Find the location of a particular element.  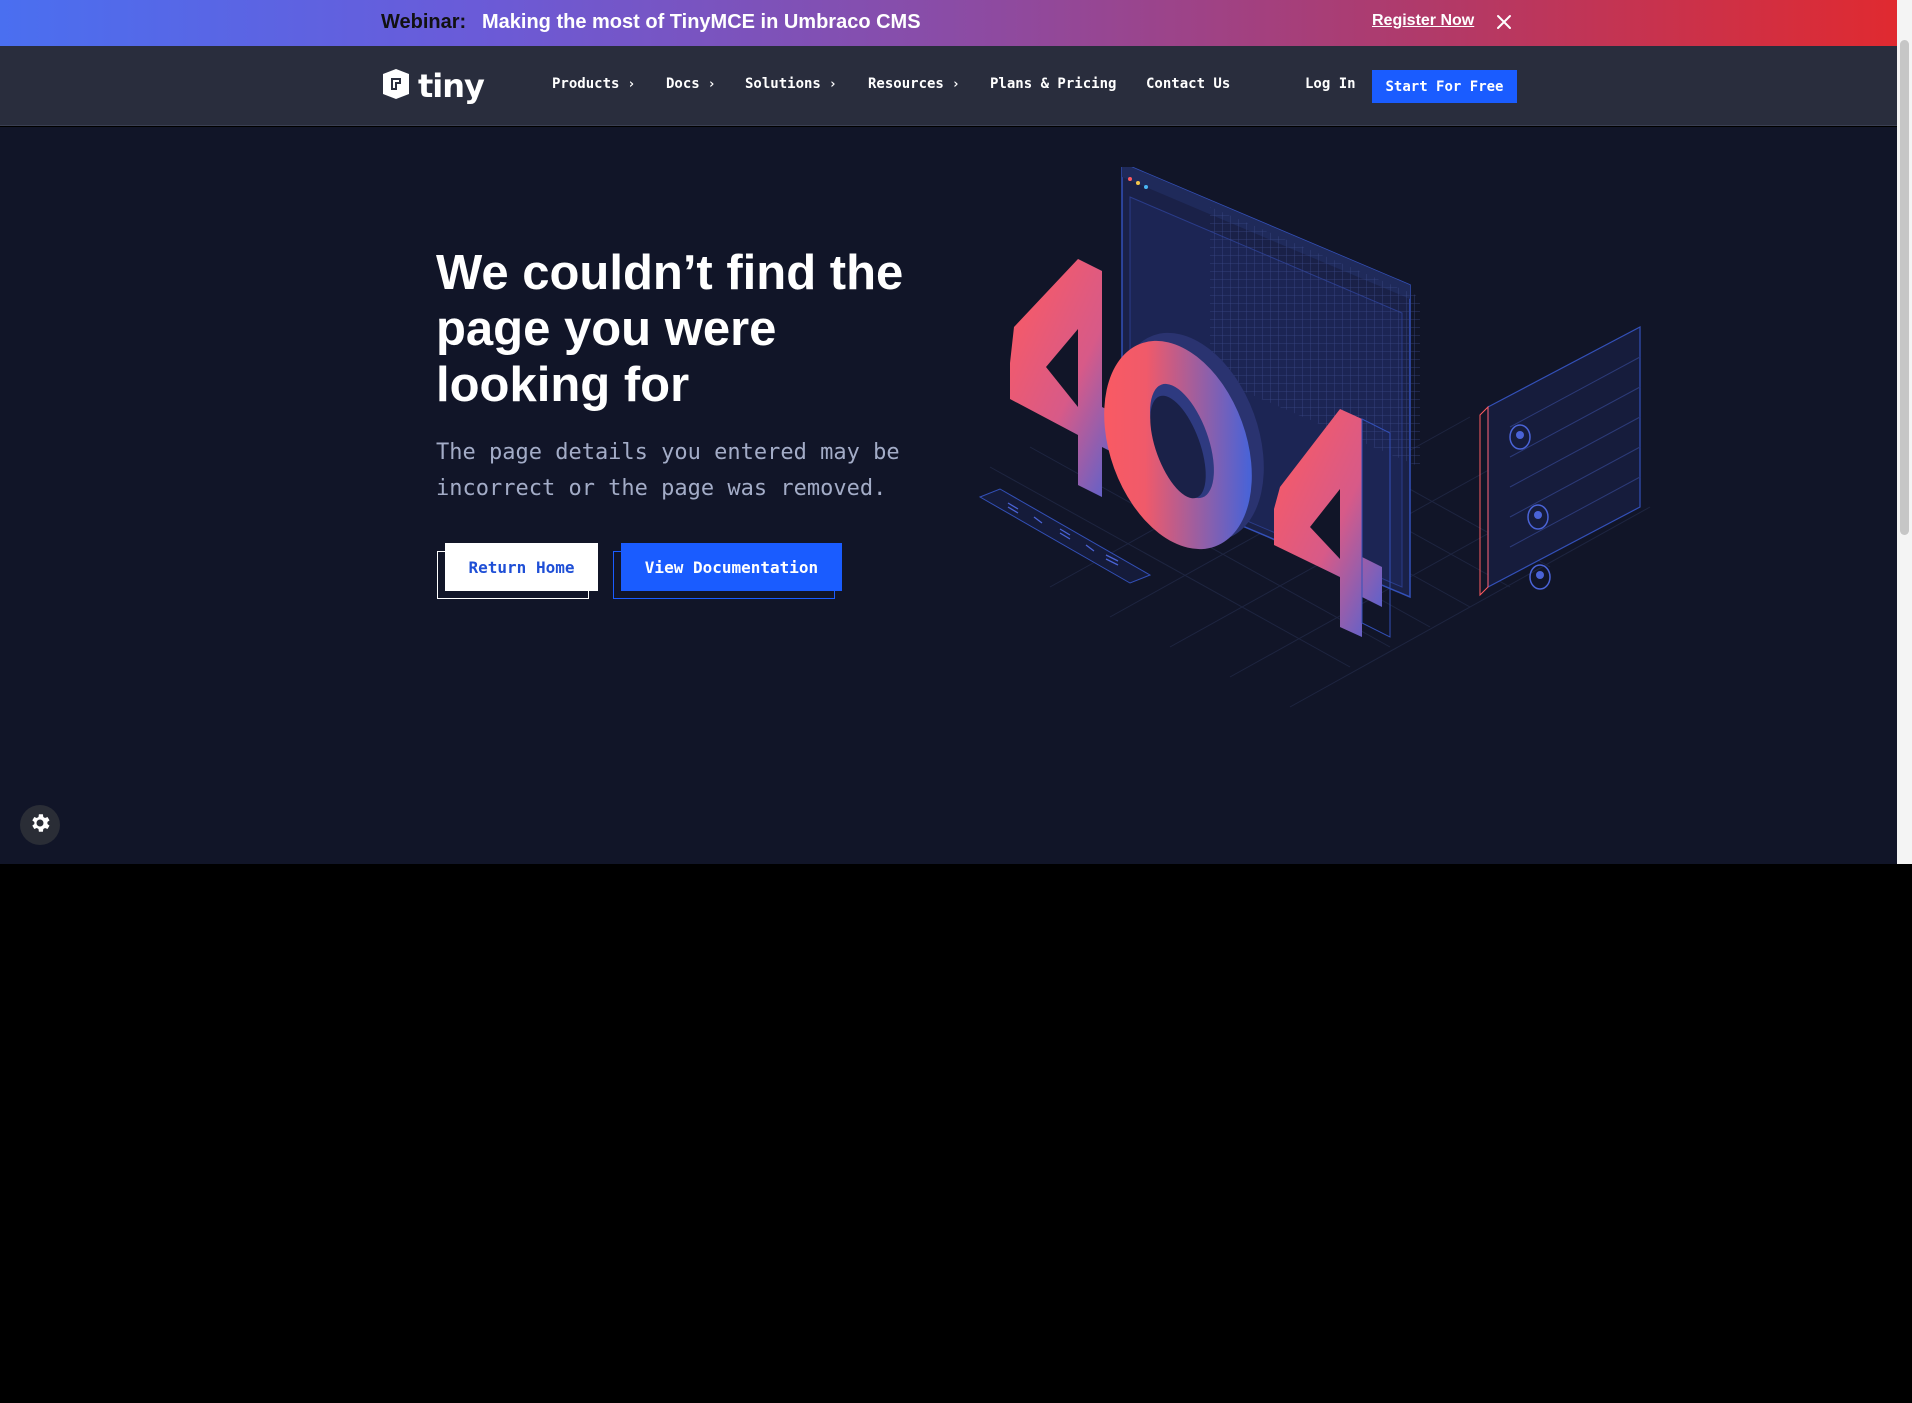

gear-icon is located at coordinates (40, 825).